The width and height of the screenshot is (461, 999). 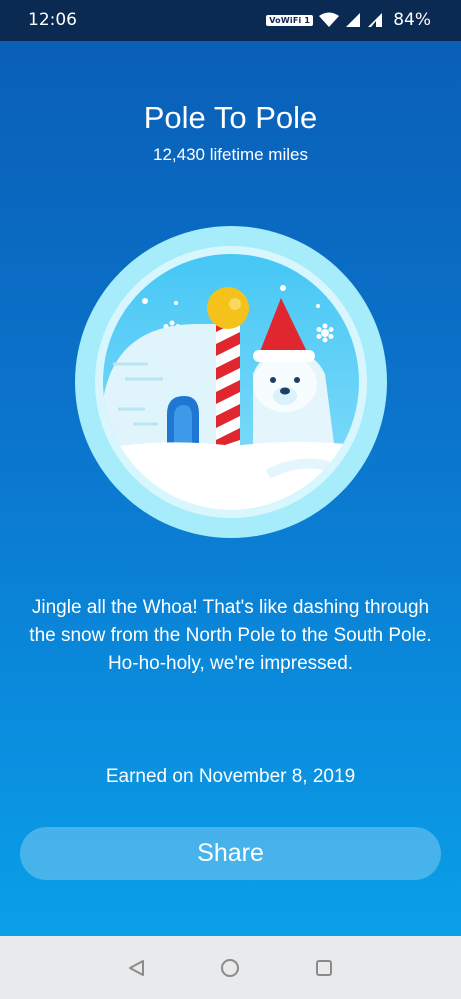 I want to click on achievement-title: Pole To Pole, so click(x=230, y=117).